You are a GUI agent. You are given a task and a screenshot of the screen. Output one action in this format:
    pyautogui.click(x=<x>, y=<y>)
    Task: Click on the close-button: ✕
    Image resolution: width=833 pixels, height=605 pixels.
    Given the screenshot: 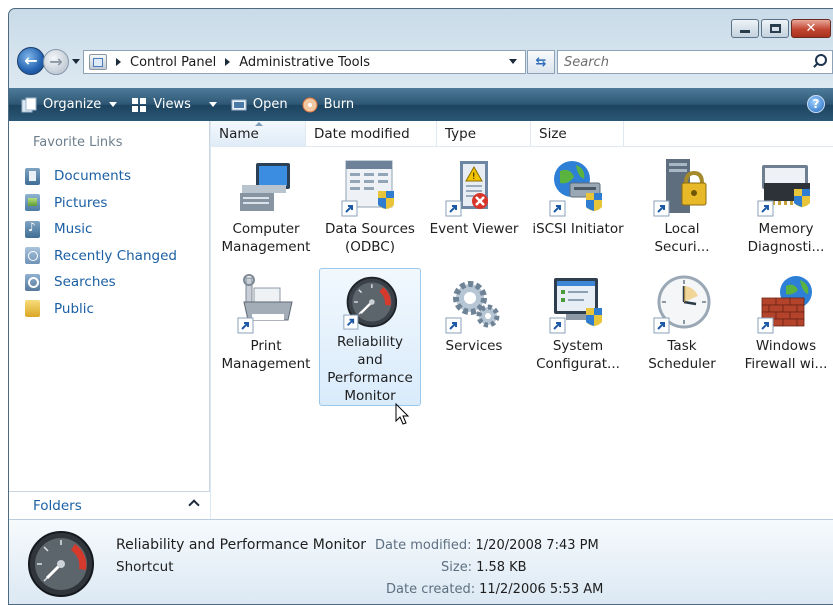 What is the action you would take?
    pyautogui.click(x=811, y=28)
    